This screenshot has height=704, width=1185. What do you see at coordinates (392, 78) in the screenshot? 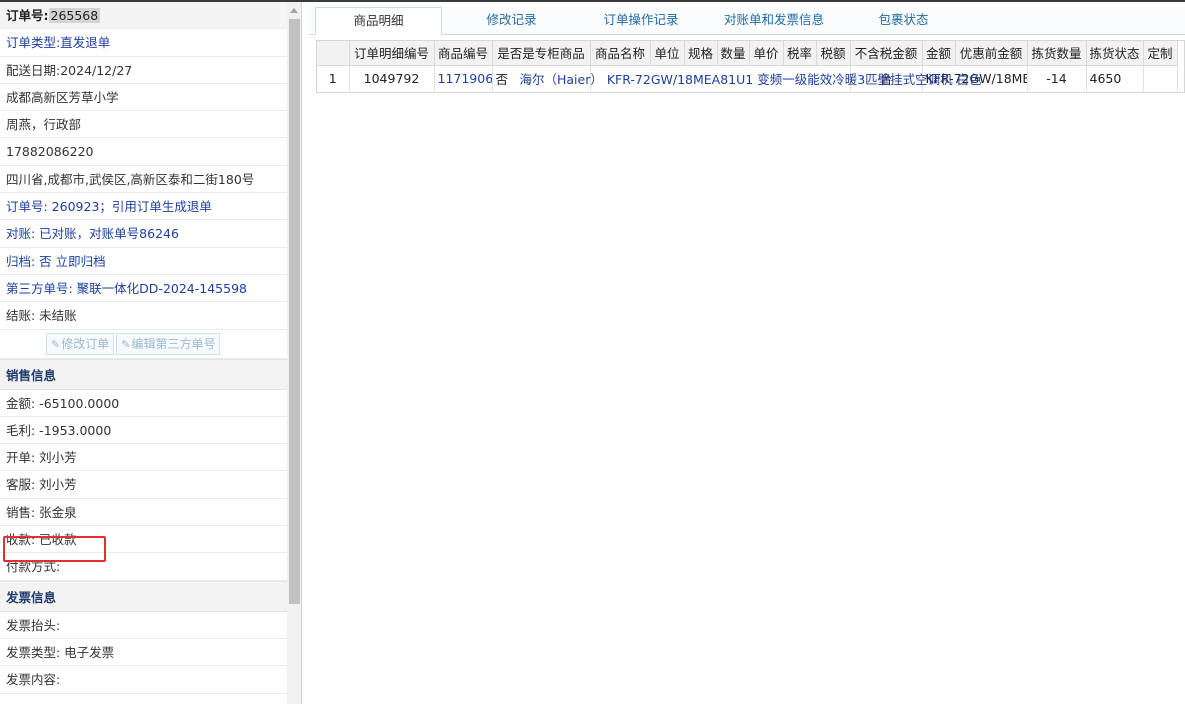
I see `detail-number-cell: 1049792` at bounding box center [392, 78].